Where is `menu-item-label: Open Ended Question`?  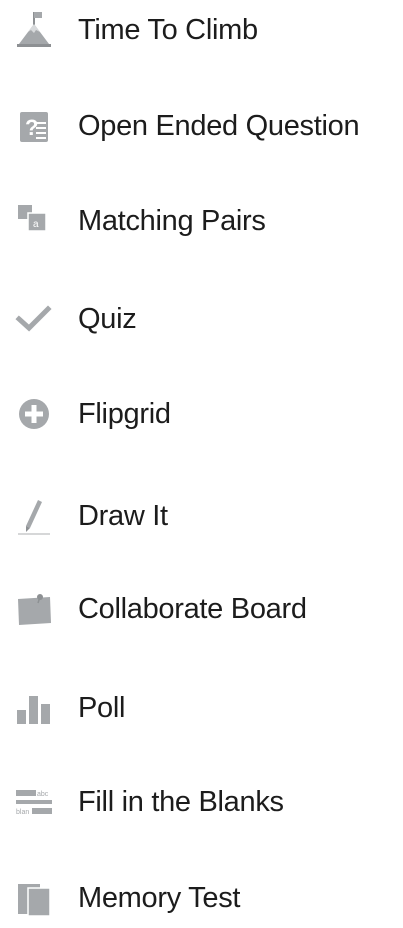
menu-item-label: Open Ended Question is located at coordinates (219, 126).